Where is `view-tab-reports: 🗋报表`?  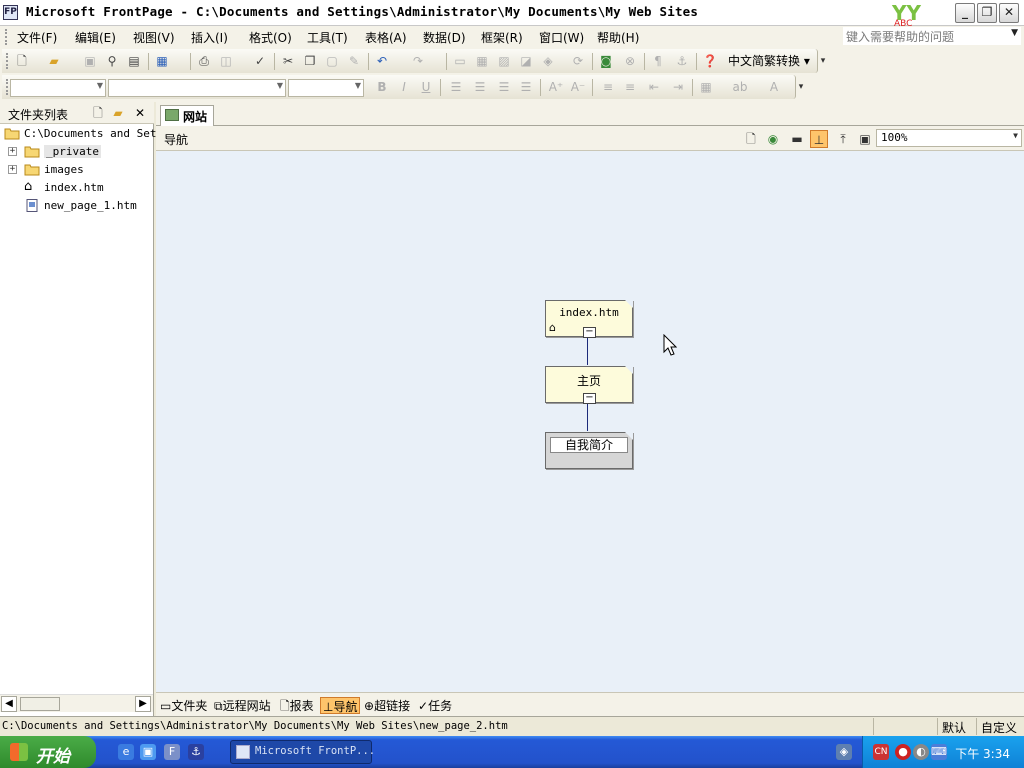
view-tab-reports: 🗋报表 is located at coordinates (297, 705).